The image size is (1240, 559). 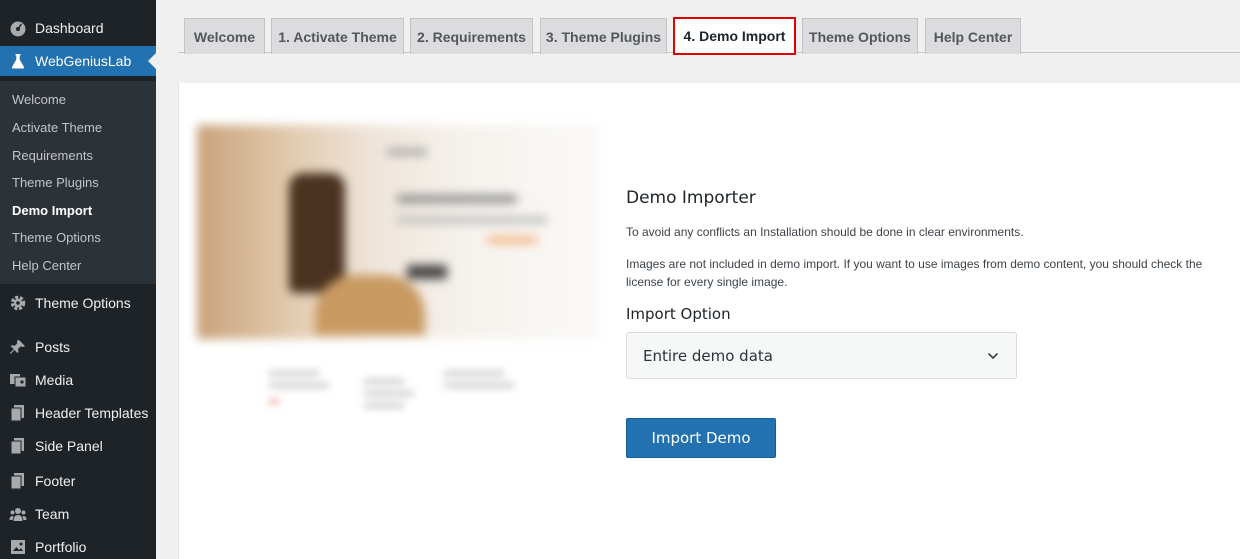 I want to click on dashboard-gauge-icon, so click(x=18, y=28).